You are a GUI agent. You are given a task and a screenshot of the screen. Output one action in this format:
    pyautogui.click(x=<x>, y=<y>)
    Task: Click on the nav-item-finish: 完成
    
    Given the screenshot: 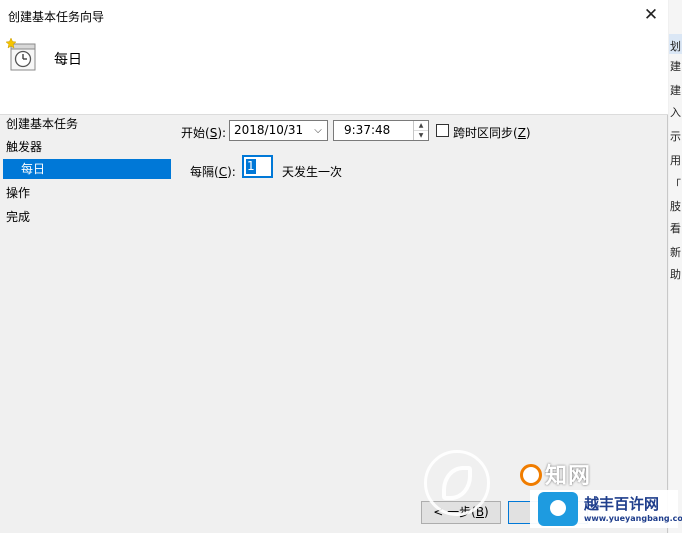 What is the action you would take?
    pyautogui.click(x=18, y=216)
    